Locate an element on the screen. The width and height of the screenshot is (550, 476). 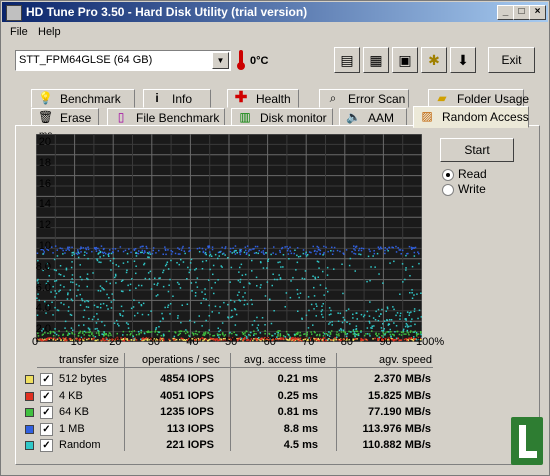
download-button: ⬇ is located at coordinates (463, 60).